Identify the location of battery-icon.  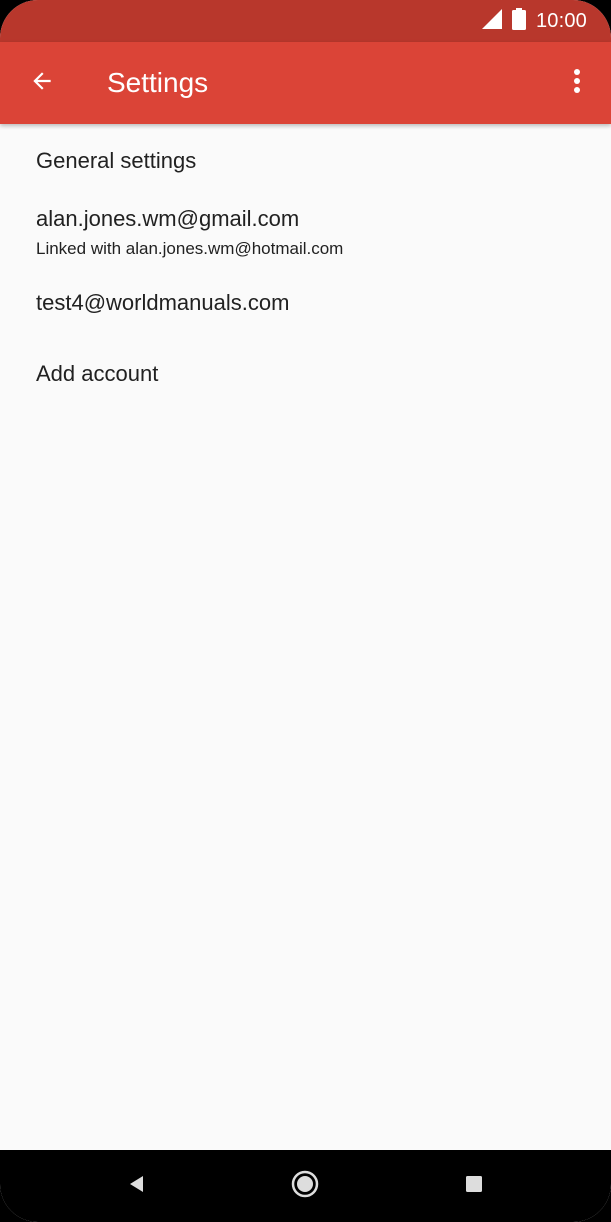
(518, 21).